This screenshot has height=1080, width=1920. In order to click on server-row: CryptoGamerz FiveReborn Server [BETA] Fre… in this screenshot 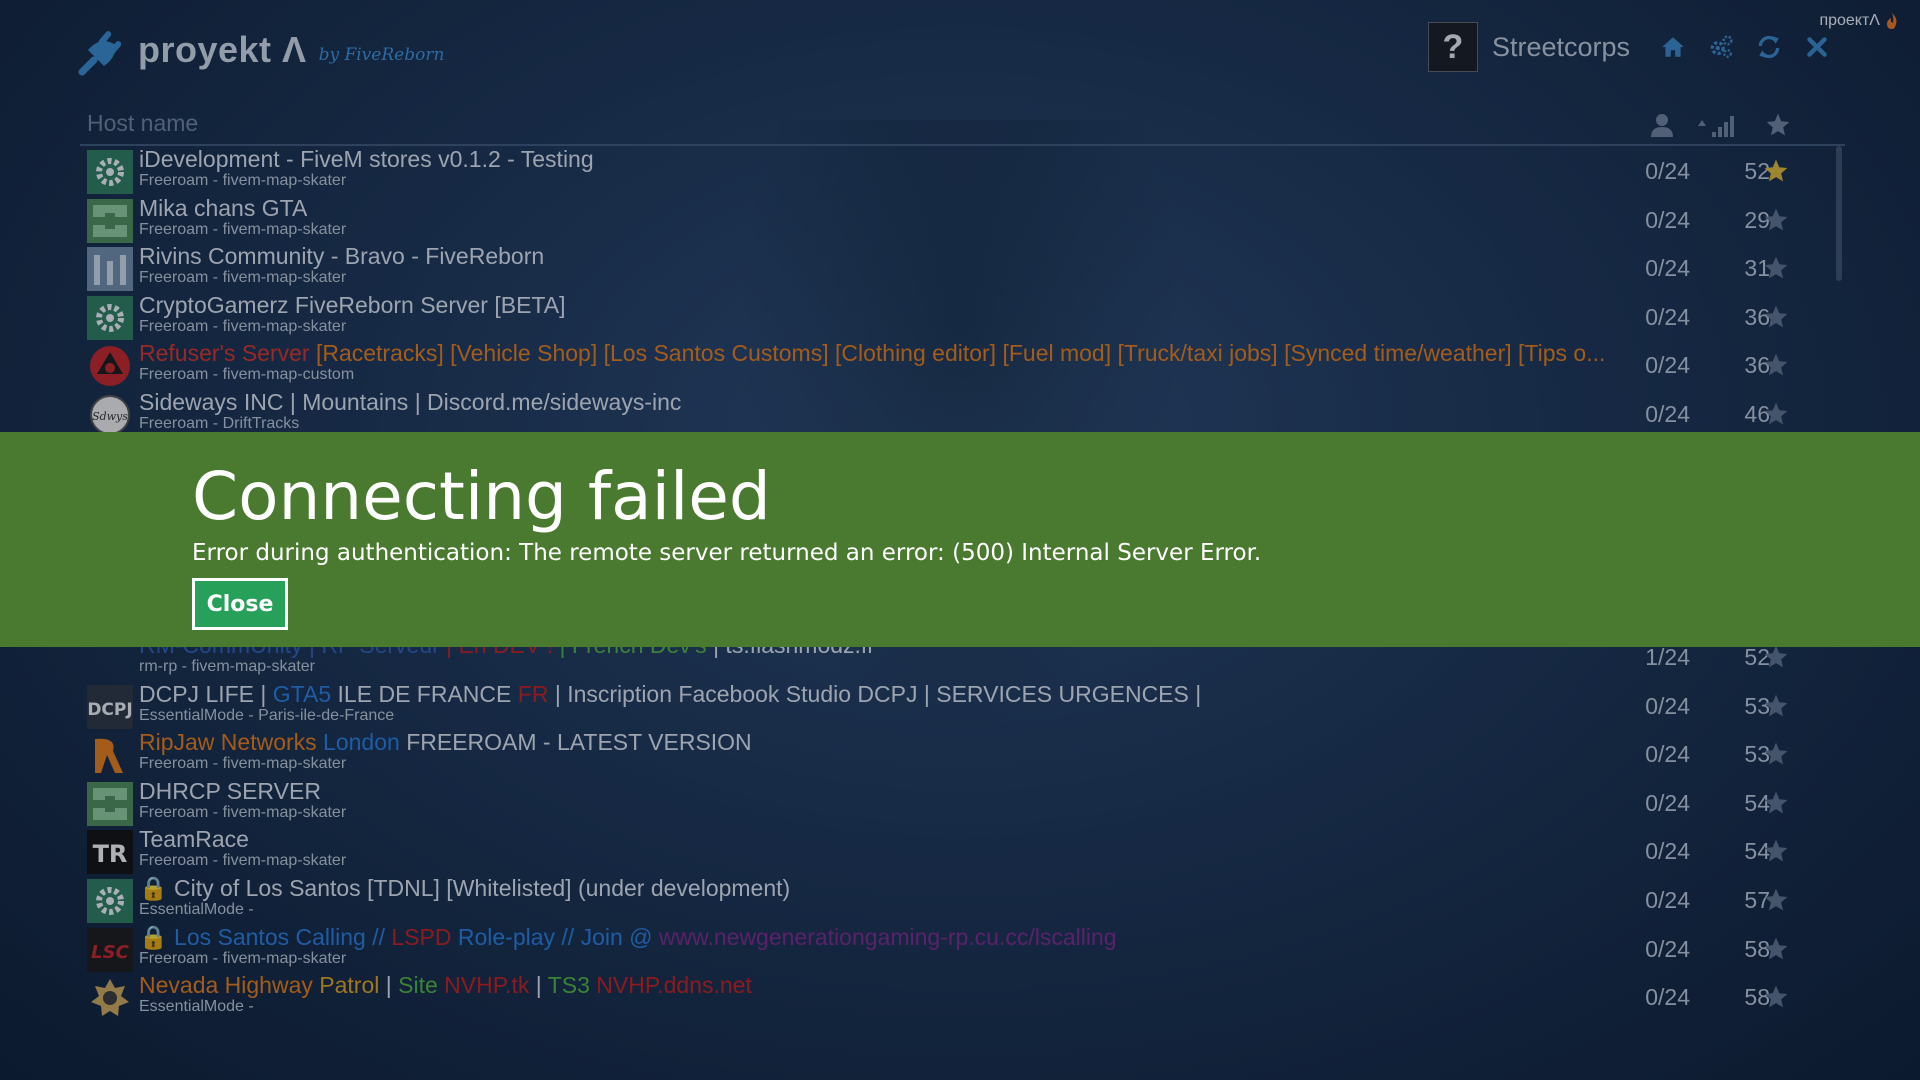, I will do `click(962, 316)`.